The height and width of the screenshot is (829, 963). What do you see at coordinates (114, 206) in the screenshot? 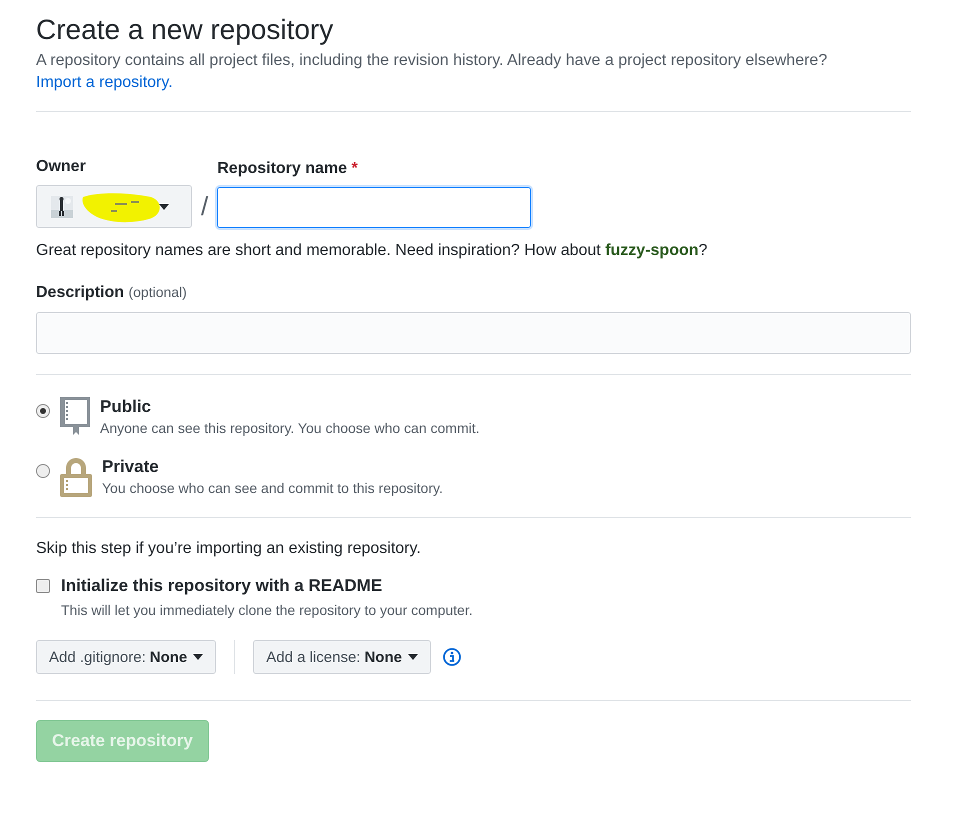
I see `owner-dropdown` at bounding box center [114, 206].